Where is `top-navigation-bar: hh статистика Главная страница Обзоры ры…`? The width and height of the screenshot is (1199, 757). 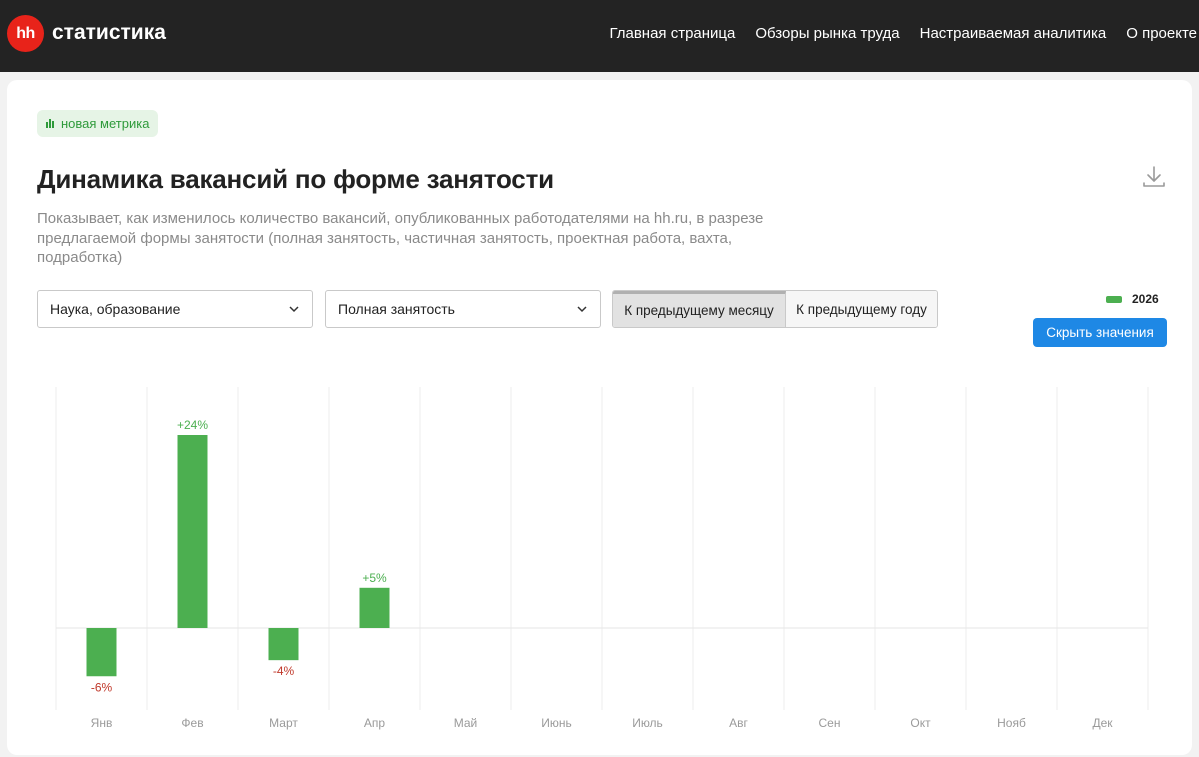
top-navigation-bar: hh статистика Главная страница Обзоры ры… is located at coordinates (599, 36).